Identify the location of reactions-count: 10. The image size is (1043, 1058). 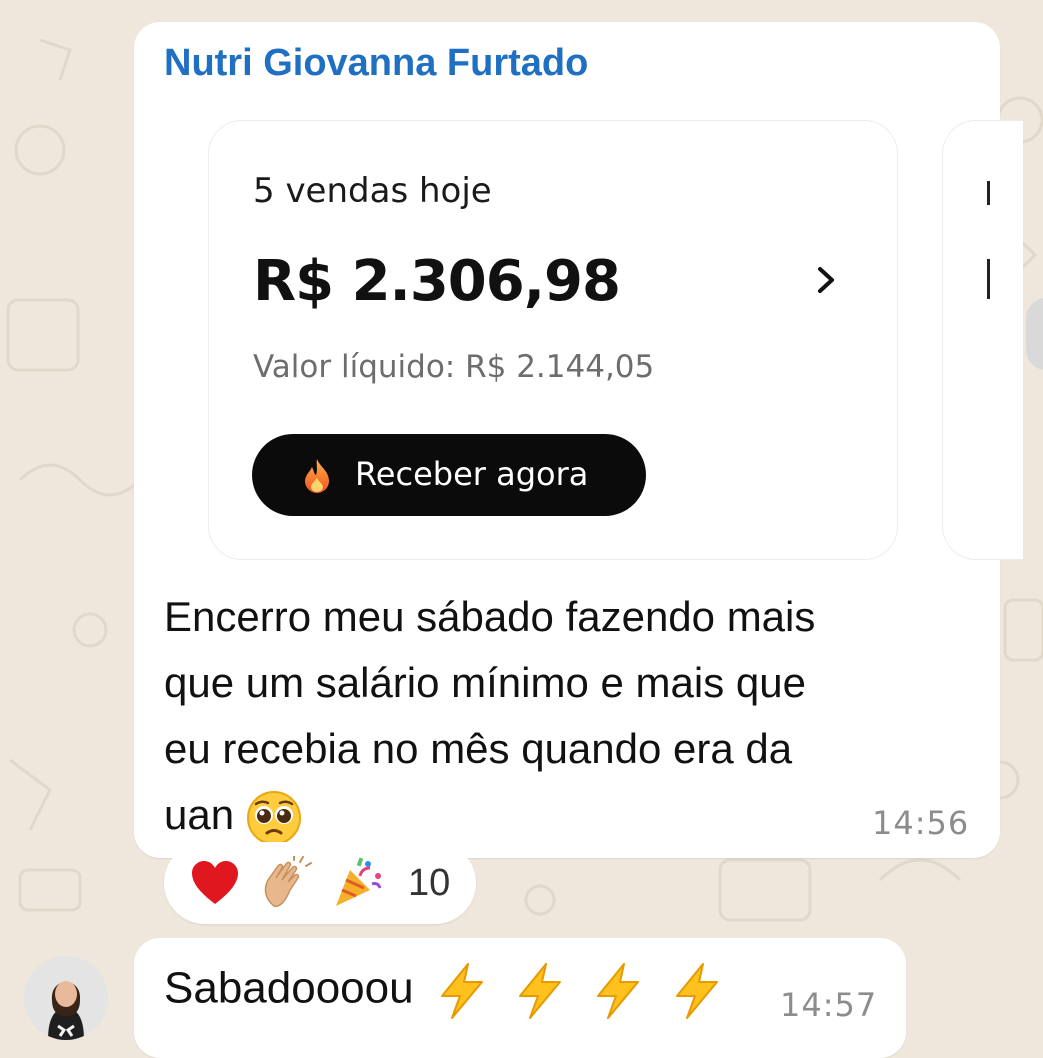
(429, 883).